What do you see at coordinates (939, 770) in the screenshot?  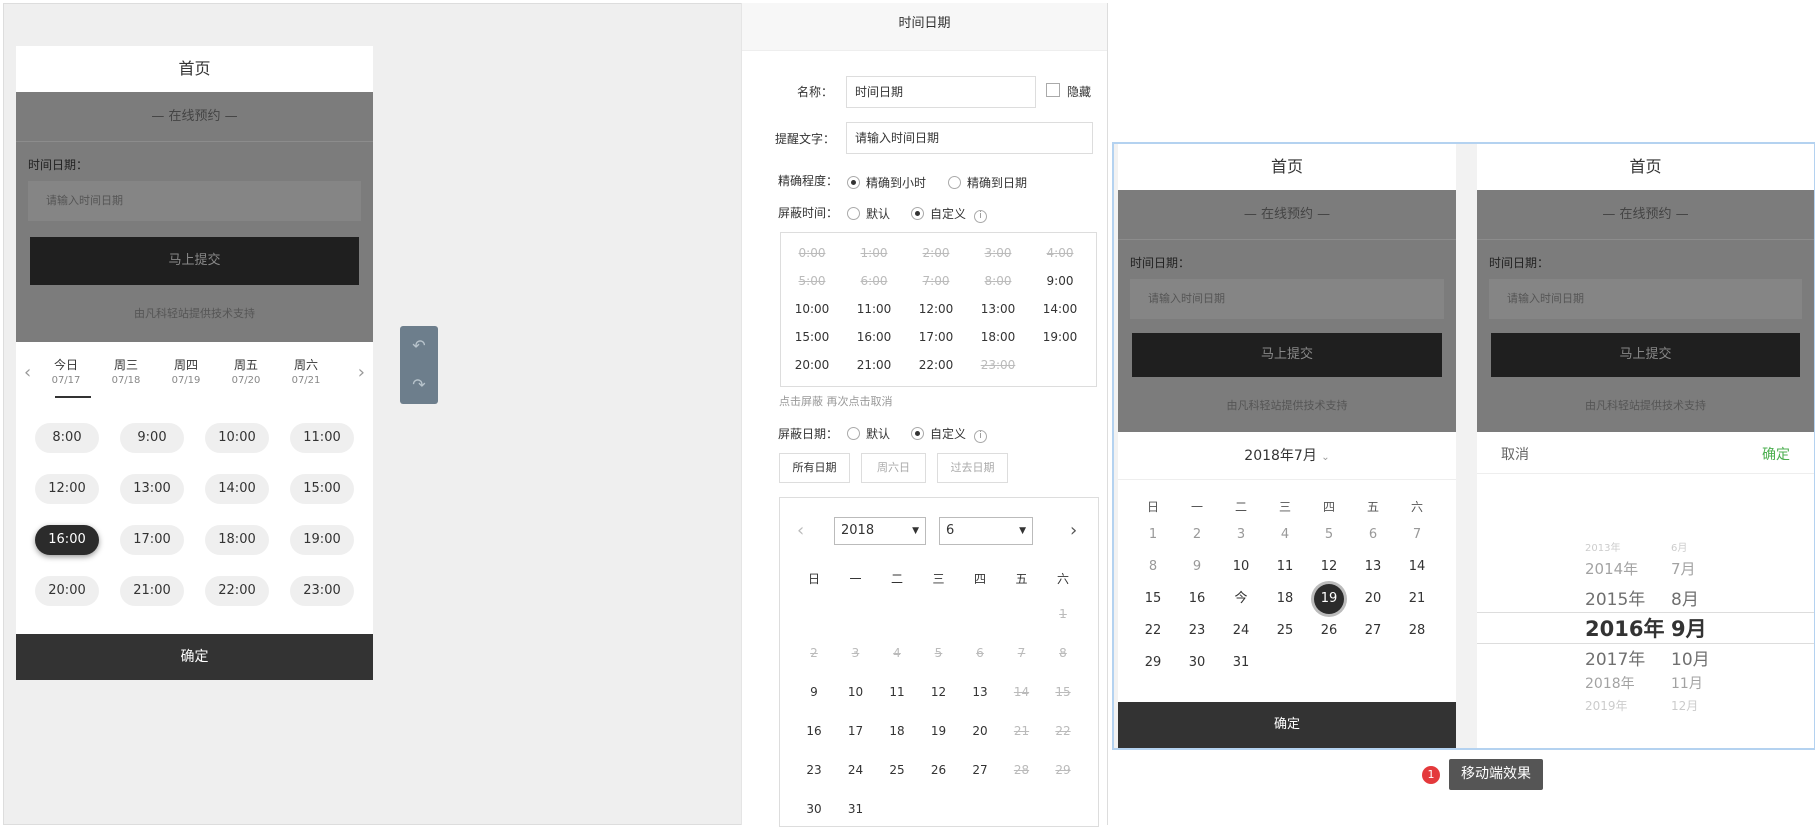 I see `calendar-day: 26` at bounding box center [939, 770].